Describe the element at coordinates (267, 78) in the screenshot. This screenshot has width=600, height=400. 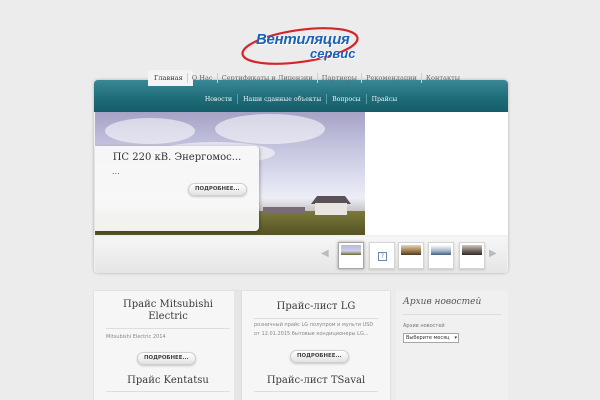
I see `nav-item-certificates: Сертификаты и Лицензии` at that location.